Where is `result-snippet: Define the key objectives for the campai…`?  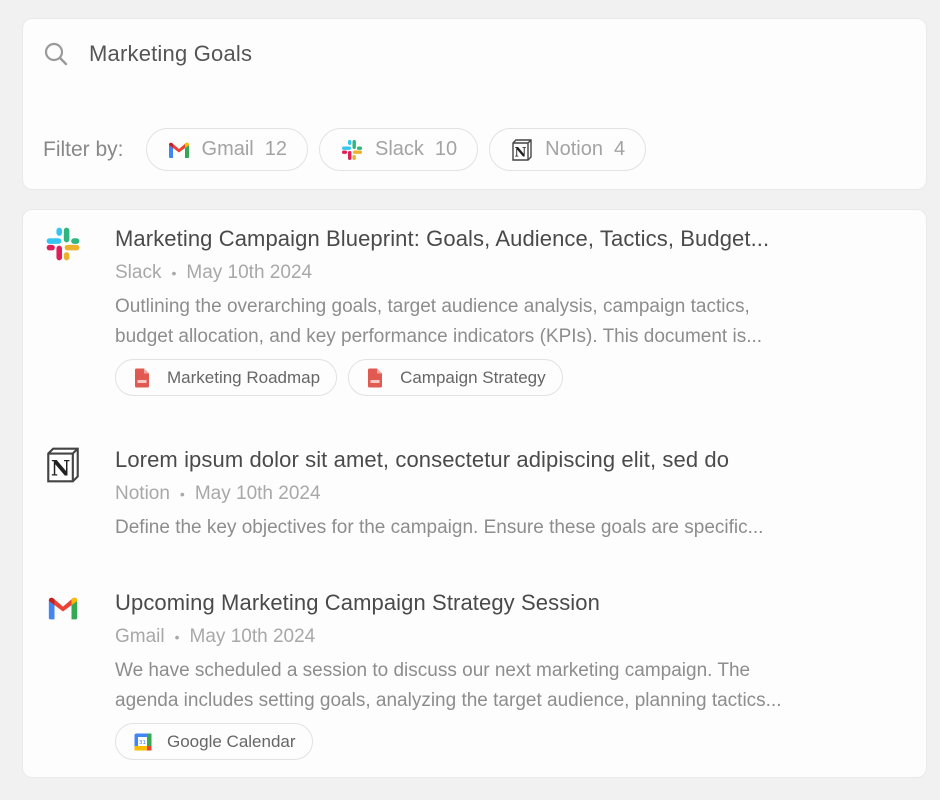
result-snippet: Define the key objectives for the campai… is located at coordinates (505, 528).